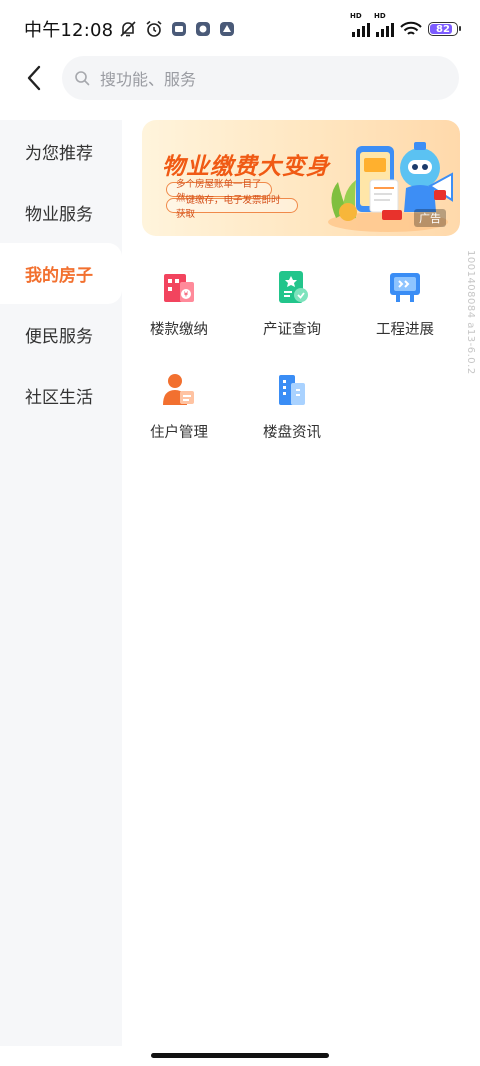 This screenshot has height=1066, width=480. I want to click on progress-board-icon, so click(405, 287).